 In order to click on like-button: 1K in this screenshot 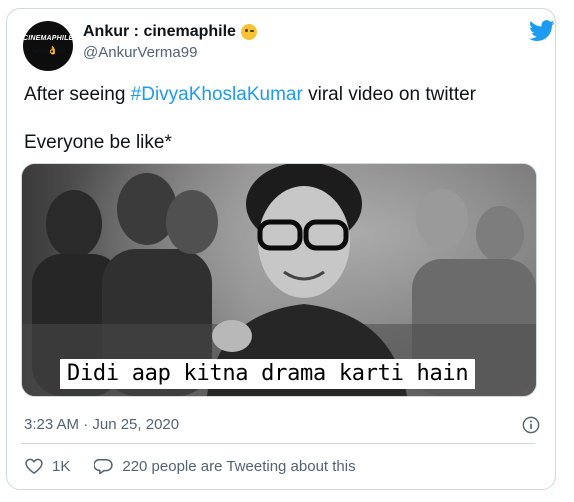, I will do `click(47, 466)`.